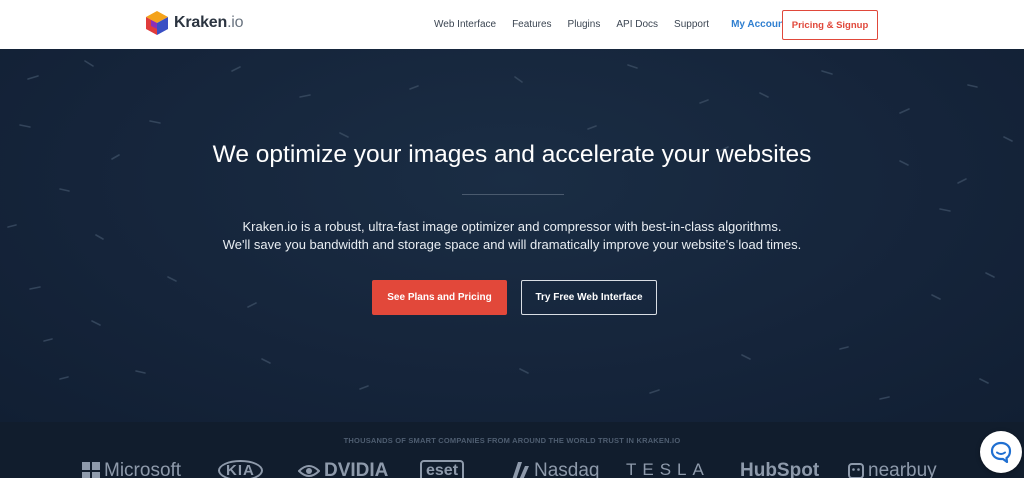 Image resolution: width=1024 pixels, height=478 pixels. I want to click on nav-my-account: My Account, so click(759, 24).